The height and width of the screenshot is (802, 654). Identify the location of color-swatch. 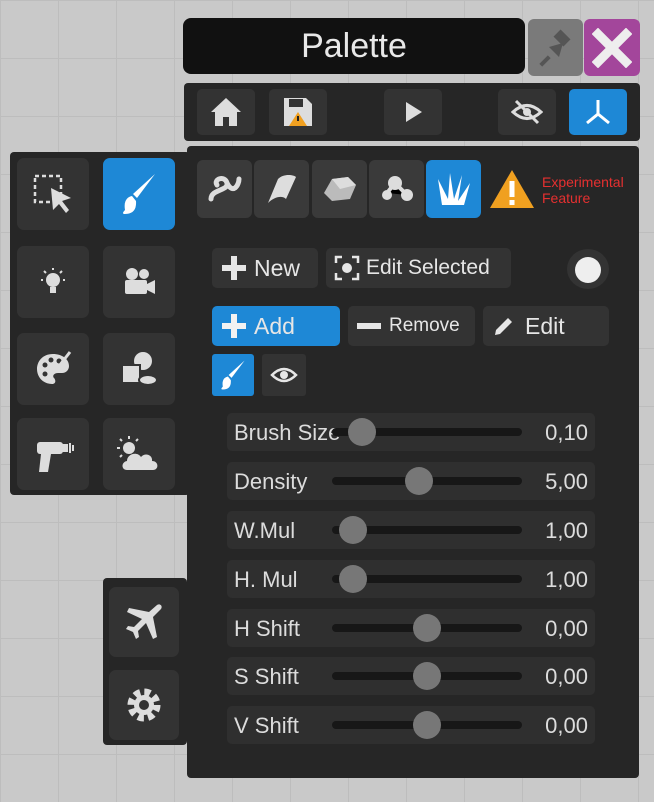
(588, 270).